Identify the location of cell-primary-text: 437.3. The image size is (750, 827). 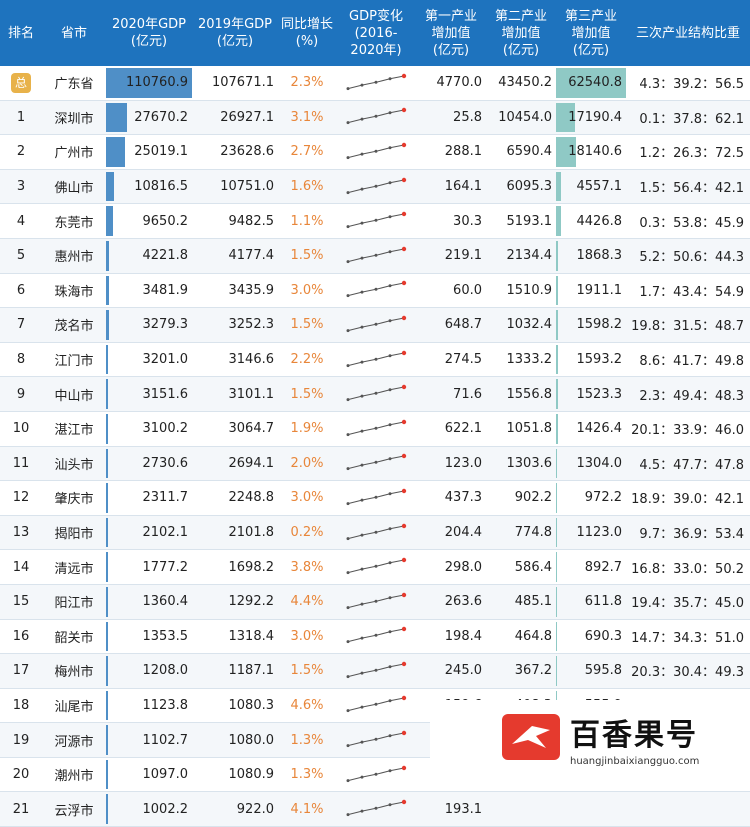
(463, 498).